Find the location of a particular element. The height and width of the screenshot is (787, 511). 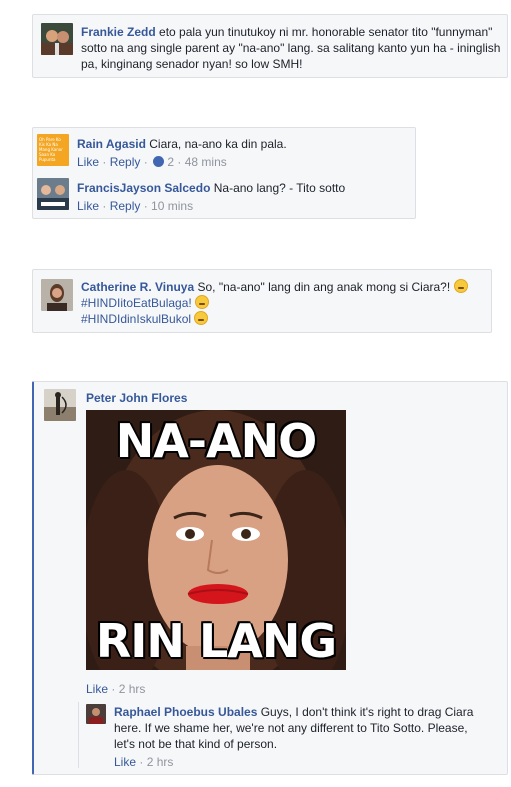

comment-author: Peter John Flores is located at coordinates (136, 398).